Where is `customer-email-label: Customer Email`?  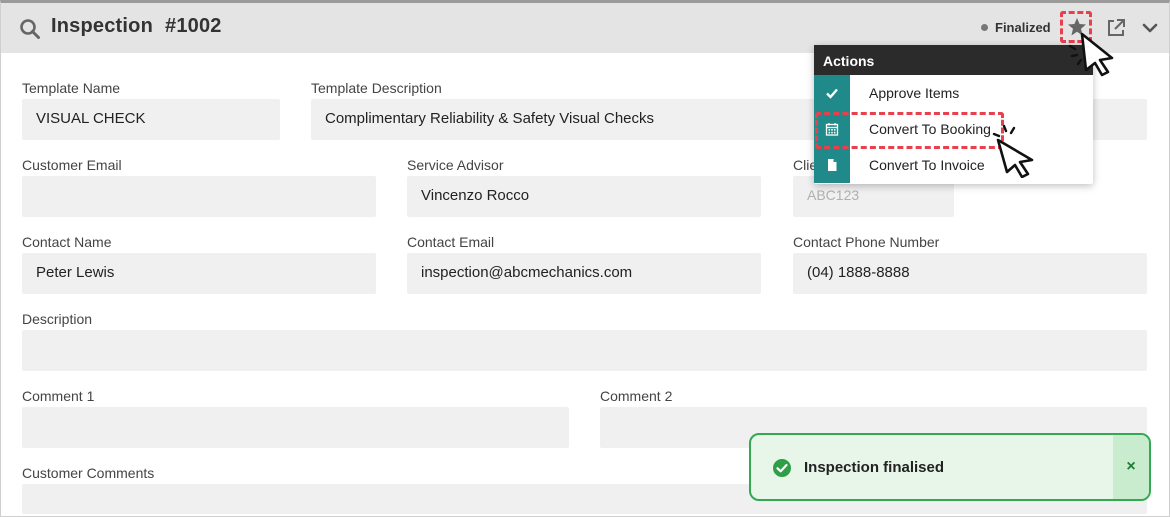
customer-email-label: Customer Email is located at coordinates (72, 165).